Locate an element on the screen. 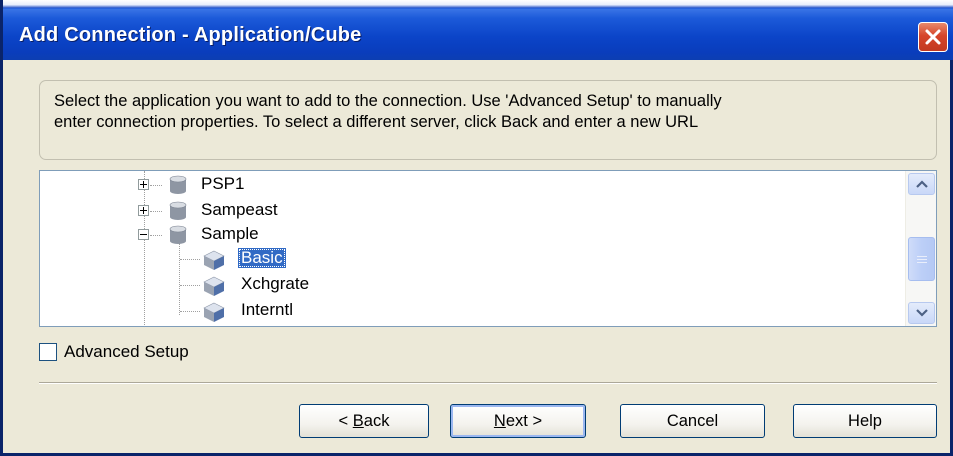 The width and height of the screenshot is (953, 456). advanced-setup-option: Advanced Setup is located at coordinates (114, 352).